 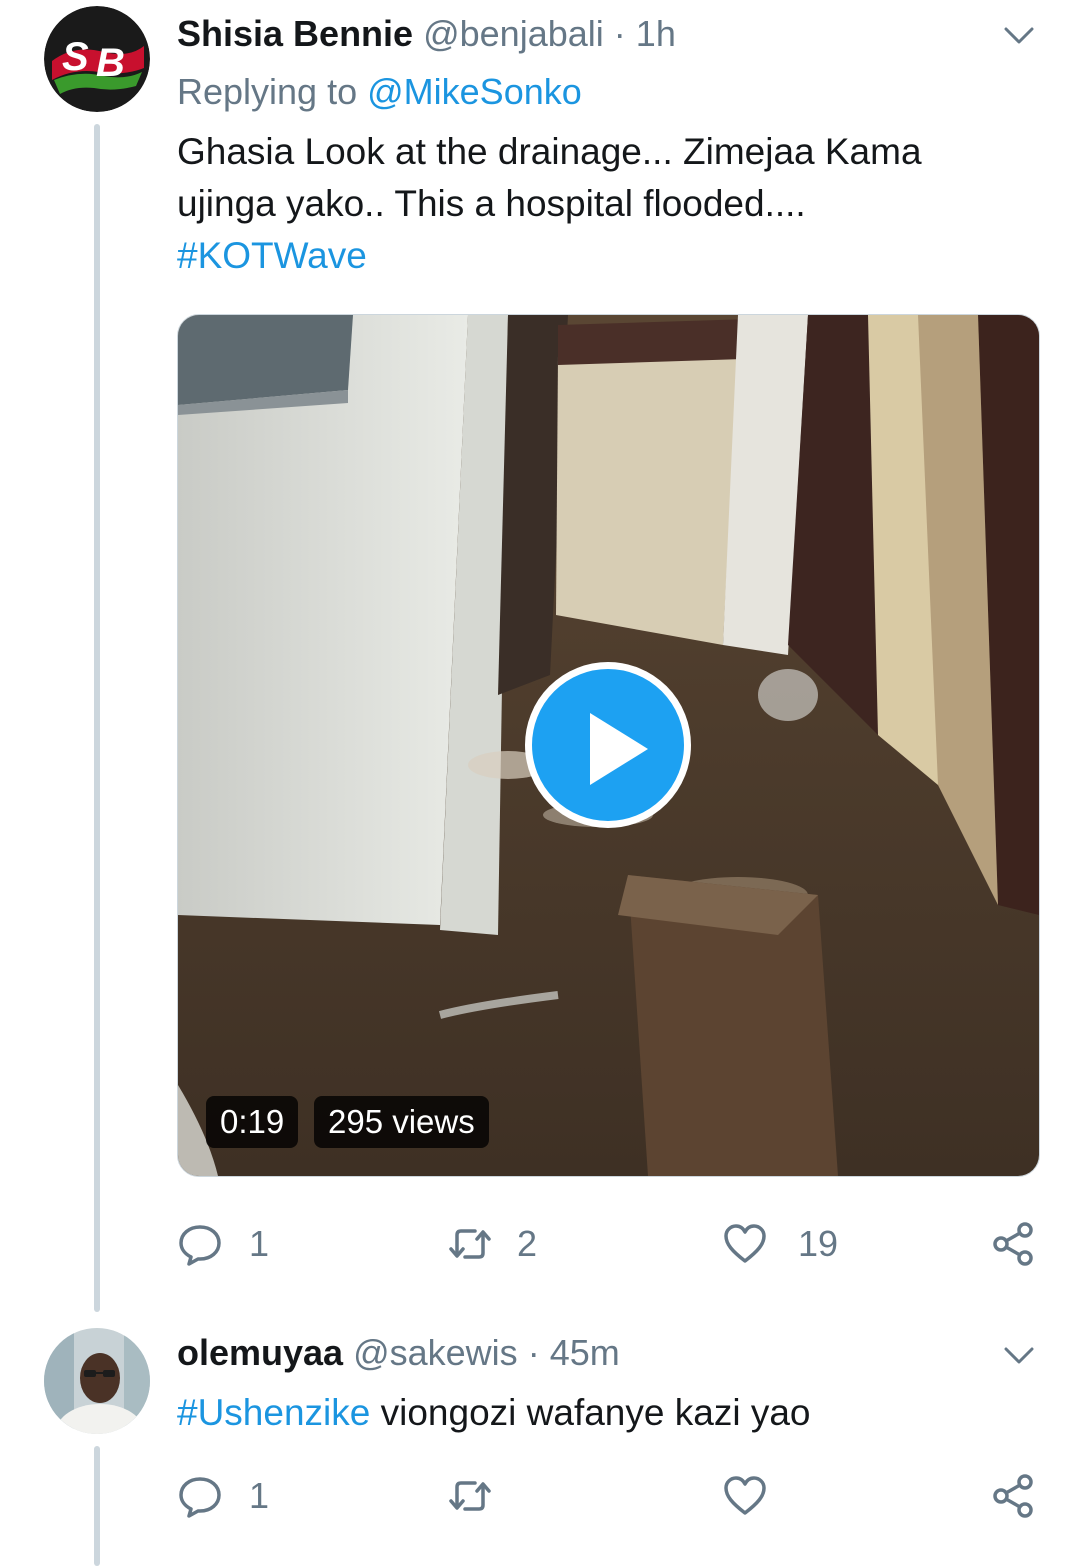 I want to click on retweet-action, so click(x=483, y=1496).